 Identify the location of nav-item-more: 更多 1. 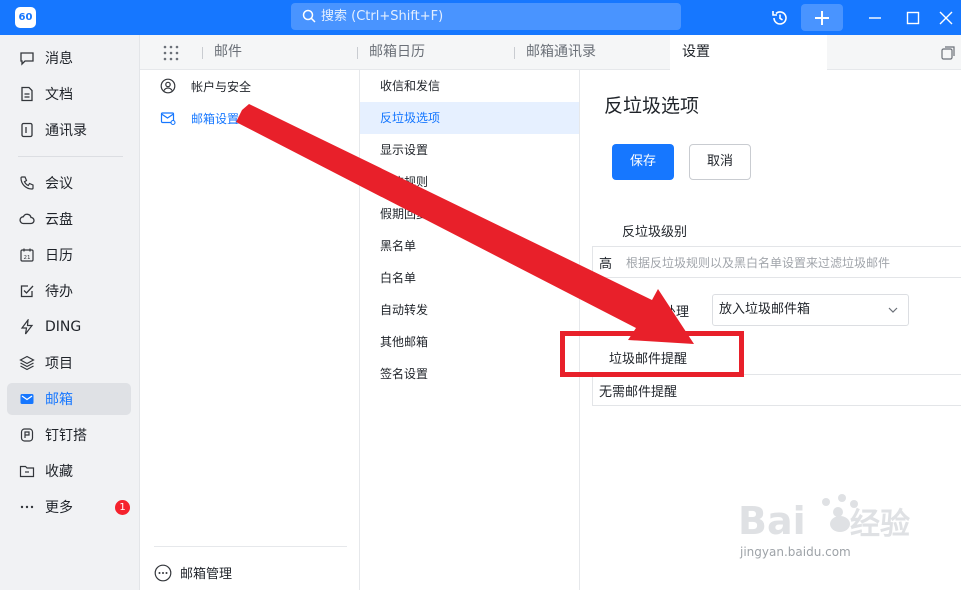
(69, 507).